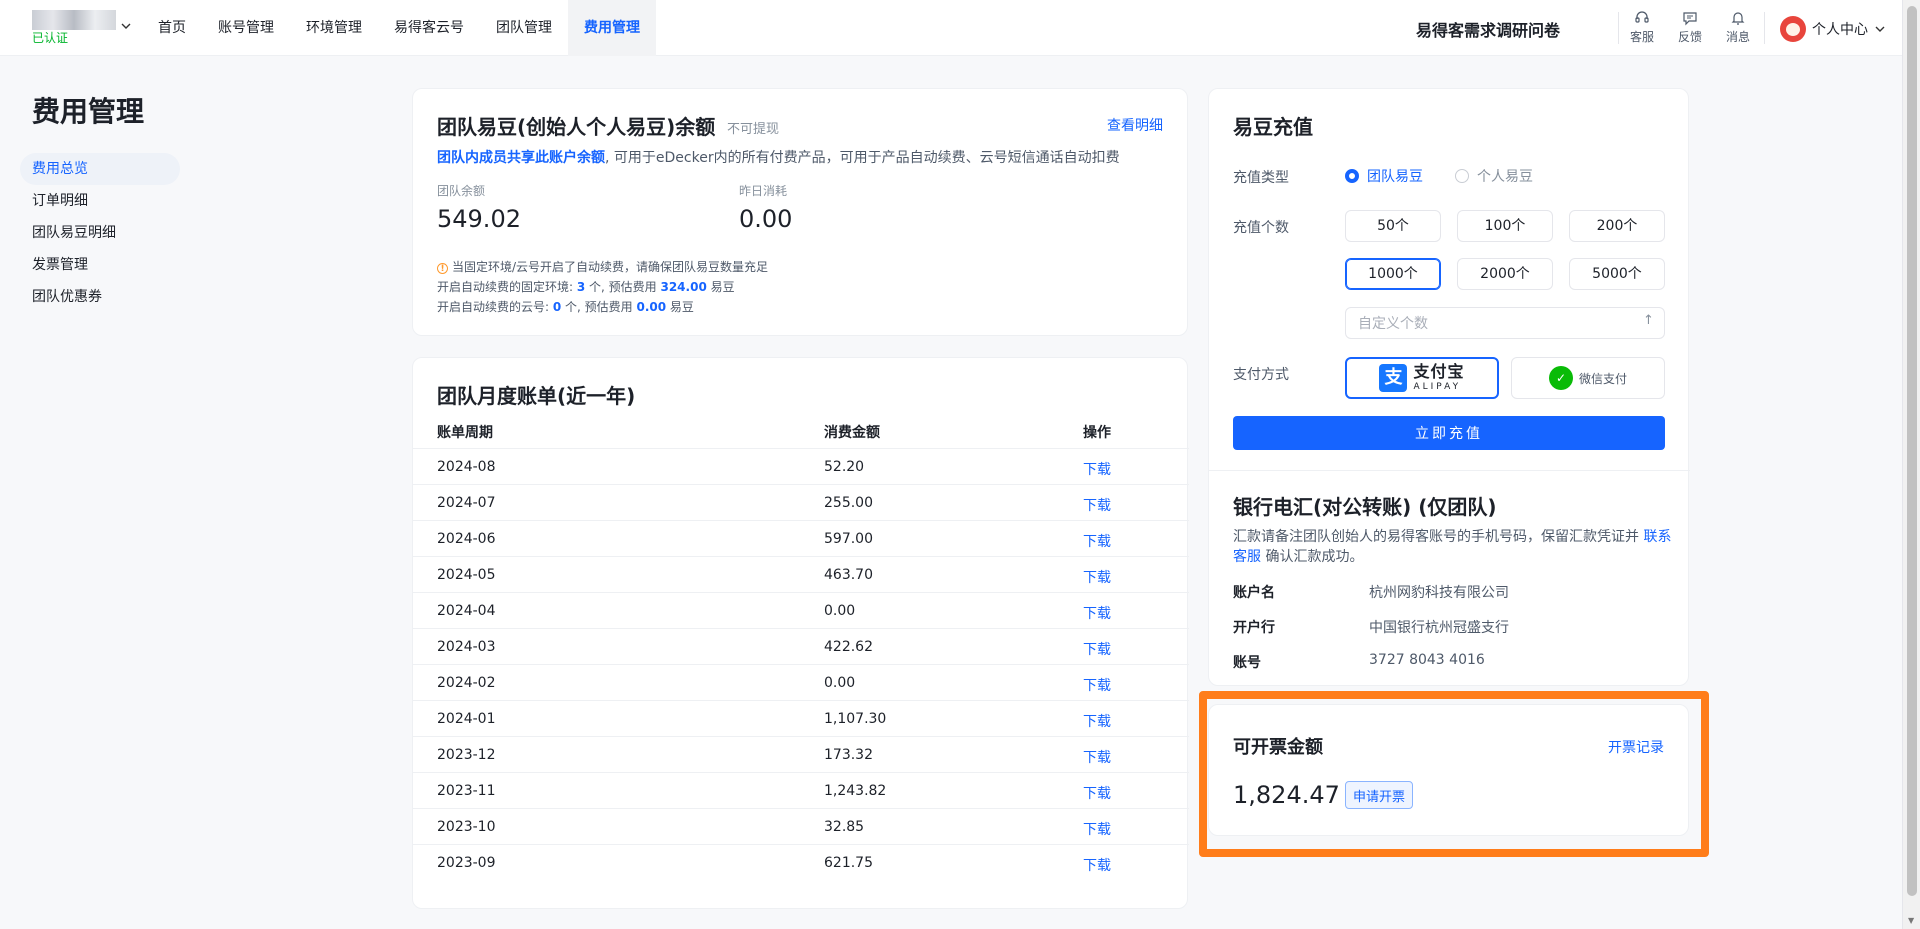 This screenshot has width=1920, height=929. What do you see at coordinates (565, 307) in the screenshot?
I see `cloud-renew-tip: 开启自动续费的云号: 0 个, 预估费用 0.00 易豆` at bounding box center [565, 307].